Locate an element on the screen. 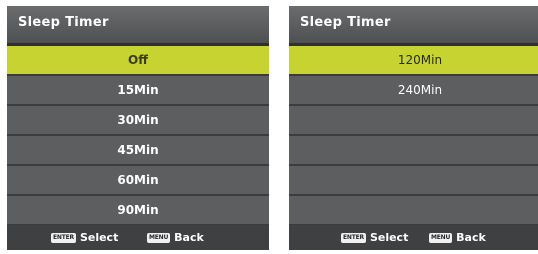 This screenshot has height=254, width=538. option-15min: 15Min is located at coordinates (138, 91).